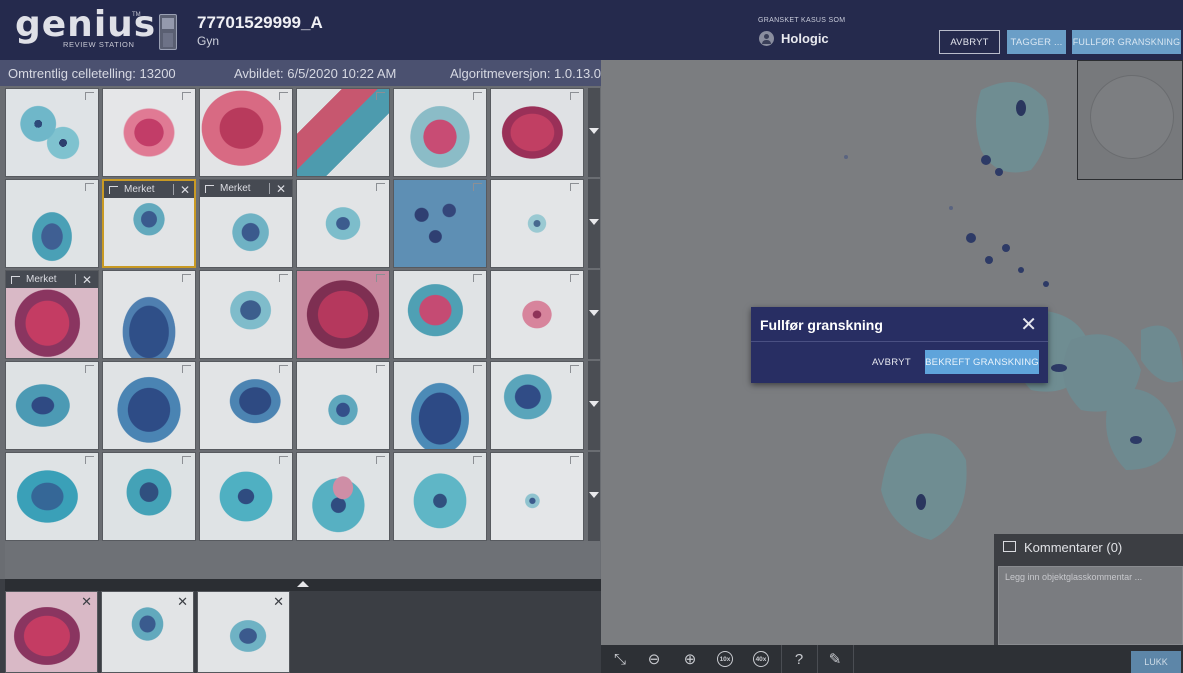  Describe the element at coordinates (315, 73) in the screenshot. I see `imaged-date: Avbildet: 6/5/2020 10:22 AM` at that location.